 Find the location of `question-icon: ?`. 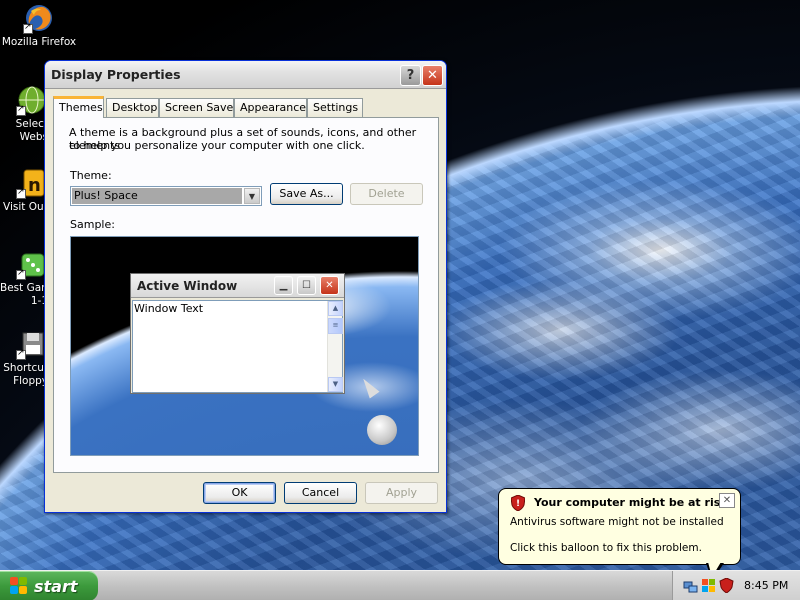

question-icon: ? is located at coordinates (410, 75).